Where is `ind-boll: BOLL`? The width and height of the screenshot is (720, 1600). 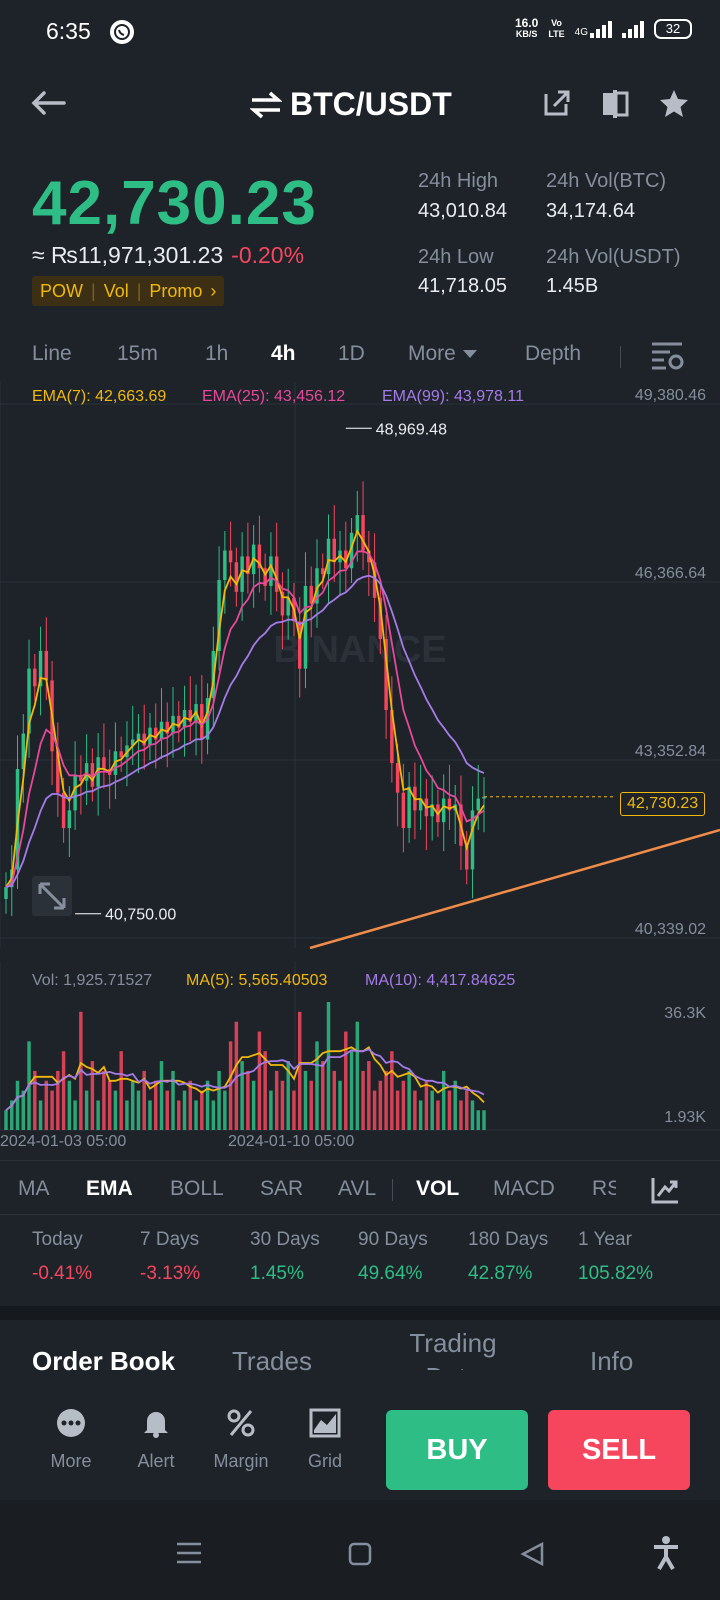
ind-boll: BOLL is located at coordinates (197, 1189).